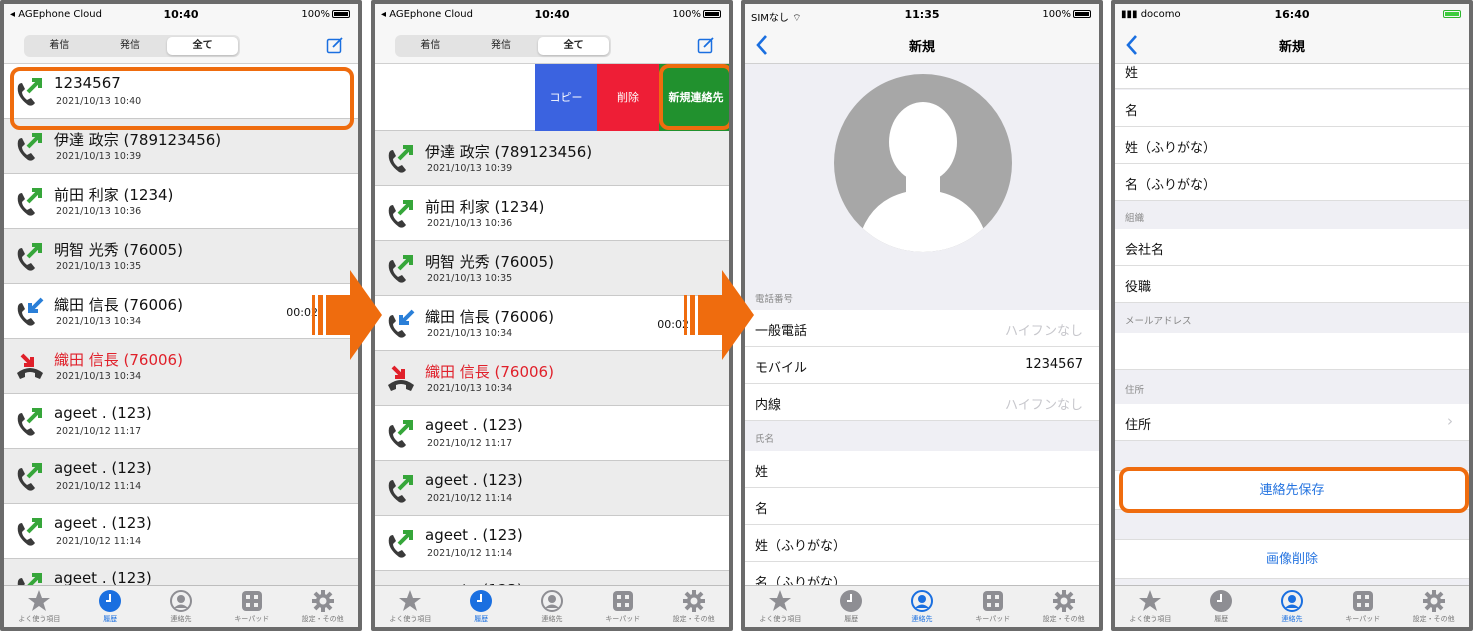 The width and height of the screenshot is (1479, 631). I want to click on field-value: 1234567, so click(1054, 364).